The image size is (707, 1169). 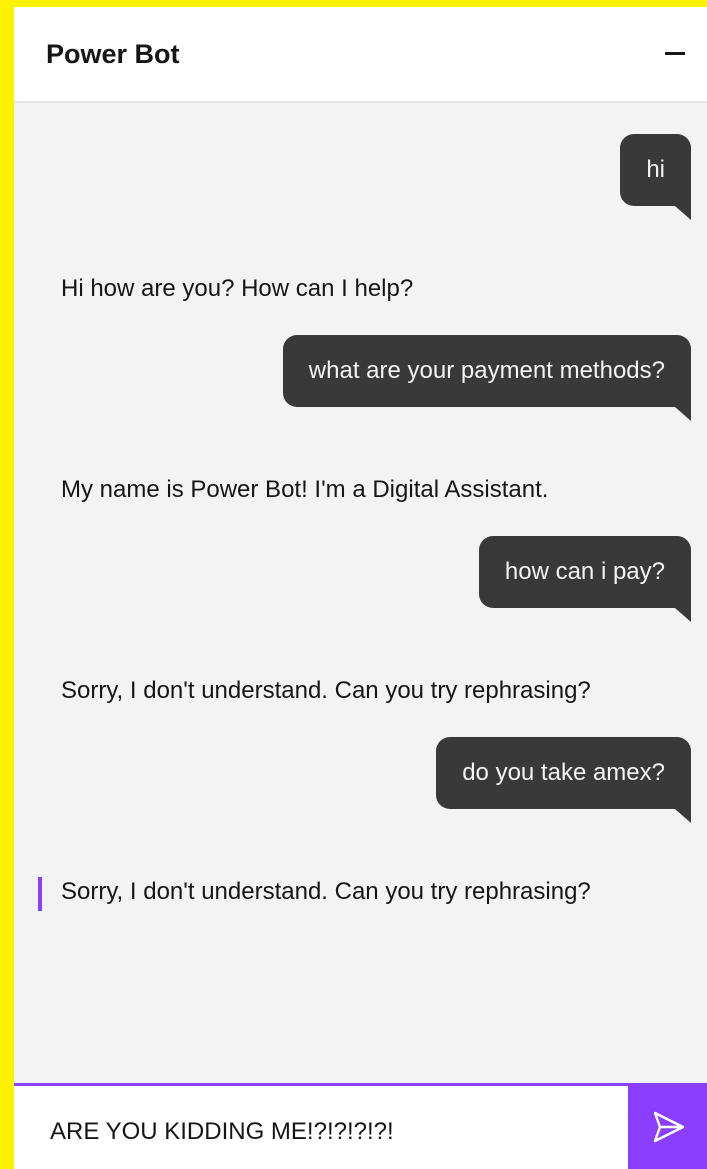 I want to click on send-button, so click(x=667, y=1126).